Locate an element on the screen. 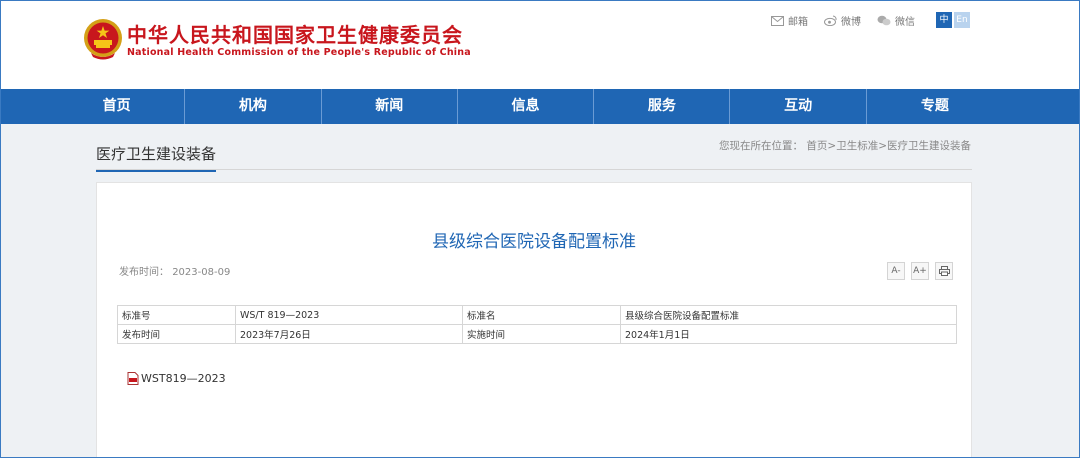 The width and height of the screenshot is (1080, 458). table-cell: 发布时间 is located at coordinates (176, 334).